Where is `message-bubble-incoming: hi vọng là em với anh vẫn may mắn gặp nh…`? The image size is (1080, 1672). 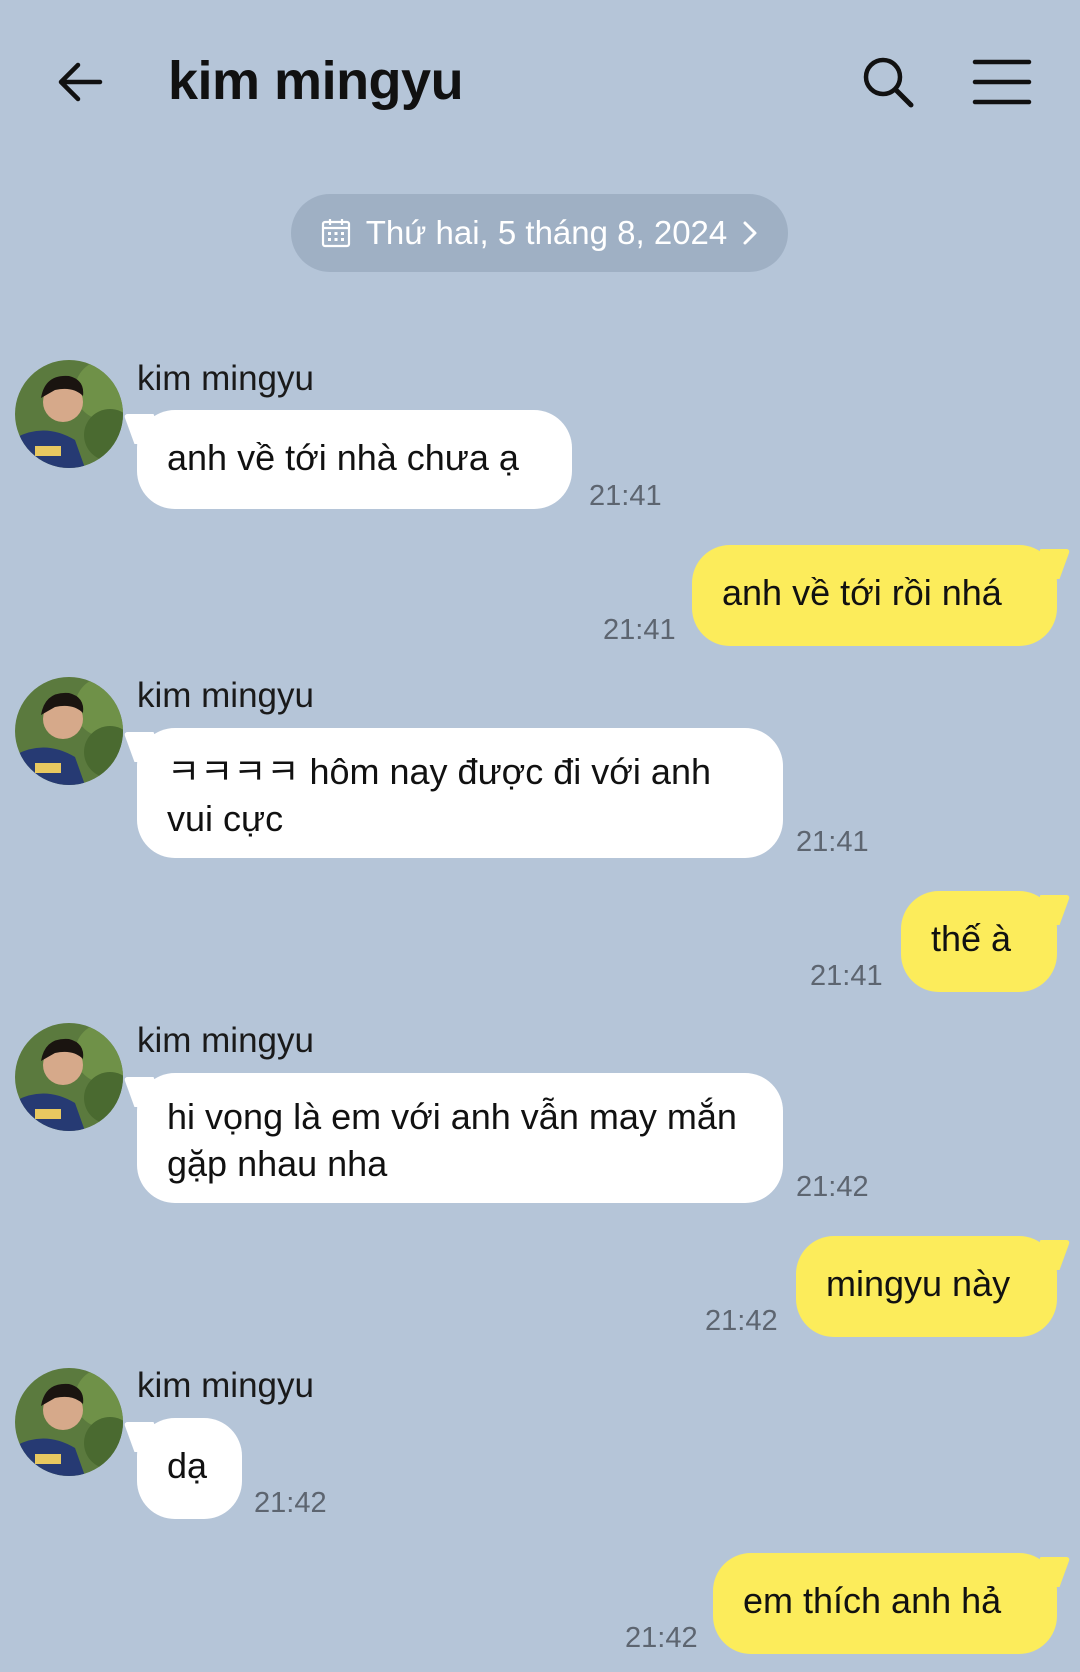
message-bubble-incoming: hi vọng là em với anh vẫn may mắn gặp nh… is located at coordinates (460, 1138).